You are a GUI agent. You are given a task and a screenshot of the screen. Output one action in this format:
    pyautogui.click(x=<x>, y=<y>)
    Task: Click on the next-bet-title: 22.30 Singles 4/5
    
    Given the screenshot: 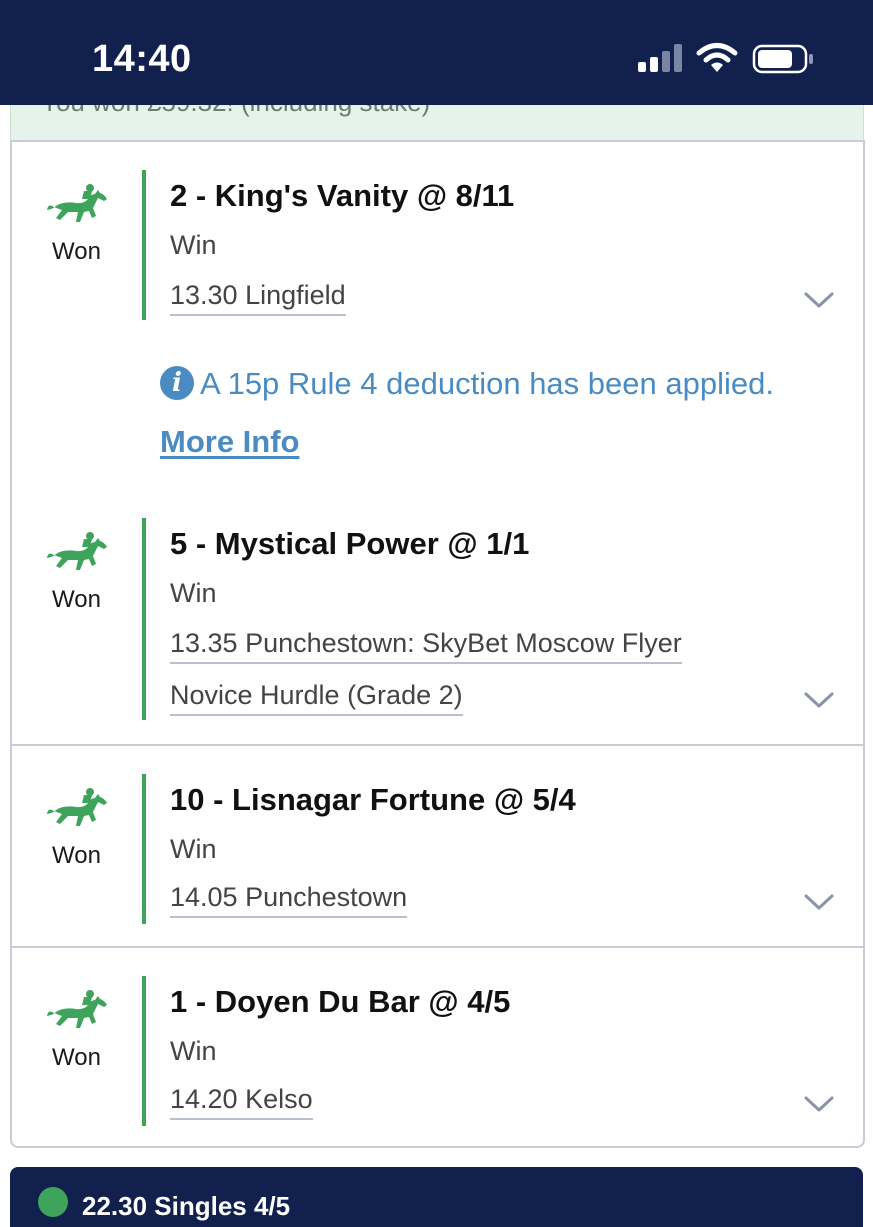 What is the action you would take?
    pyautogui.click(x=186, y=1206)
    